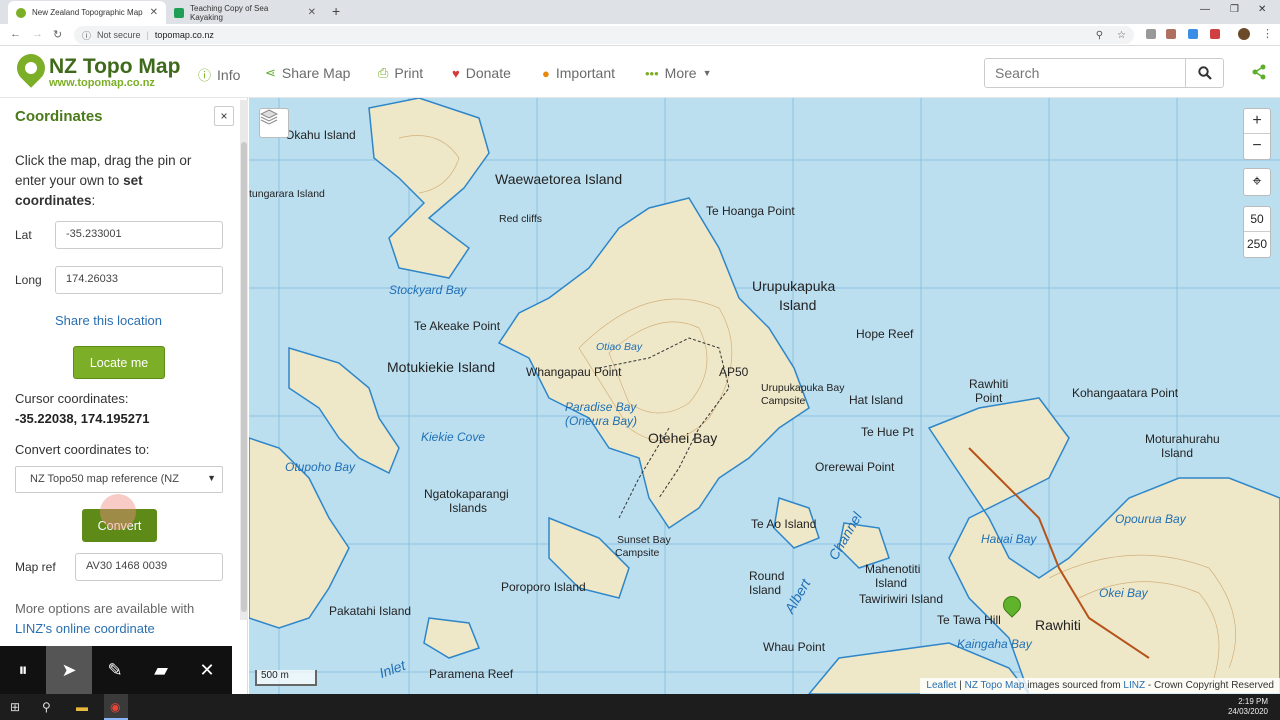 The width and height of the screenshot is (1280, 720). Describe the element at coordinates (316, 73) in the screenshot. I see `menu-label: Share Map` at that location.